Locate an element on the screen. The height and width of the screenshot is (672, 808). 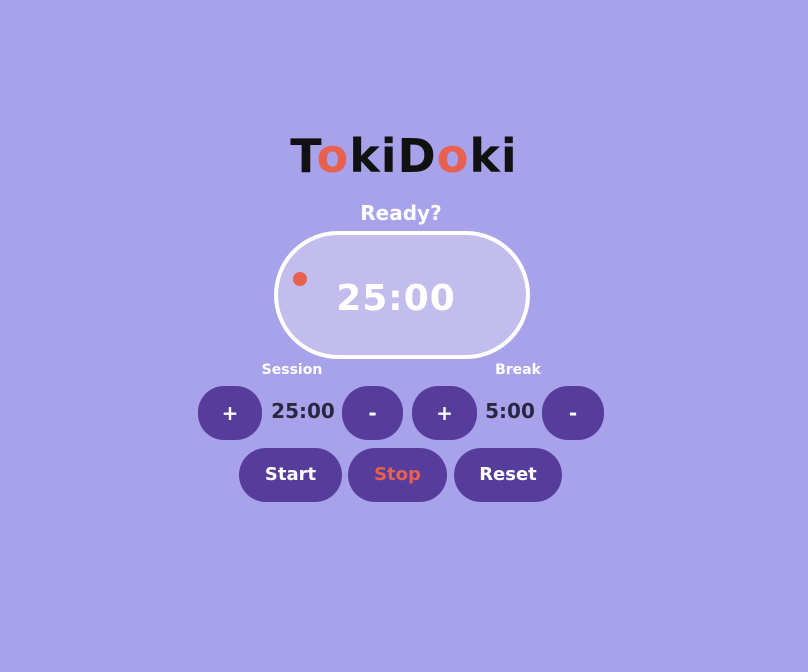
session-decrement-button: - is located at coordinates (372, 413).